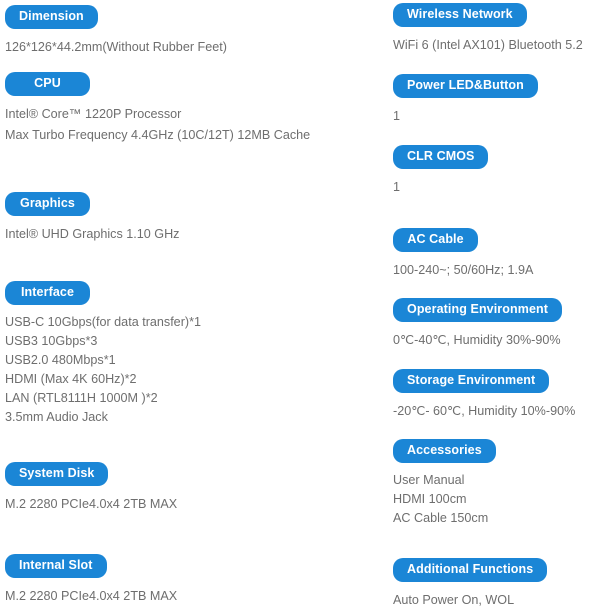 The image size is (600, 611). What do you see at coordinates (438, 171) in the screenshot?
I see `spec-group-clr-cmos: CLR CMOS 1` at bounding box center [438, 171].